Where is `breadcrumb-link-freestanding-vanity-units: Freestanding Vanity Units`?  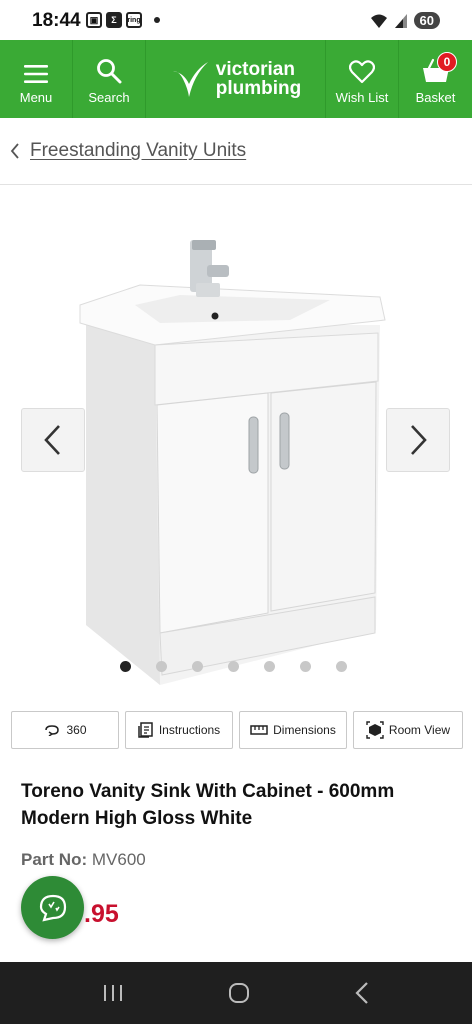 breadcrumb-link-freestanding-vanity-units: Freestanding Vanity Units is located at coordinates (138, 151).